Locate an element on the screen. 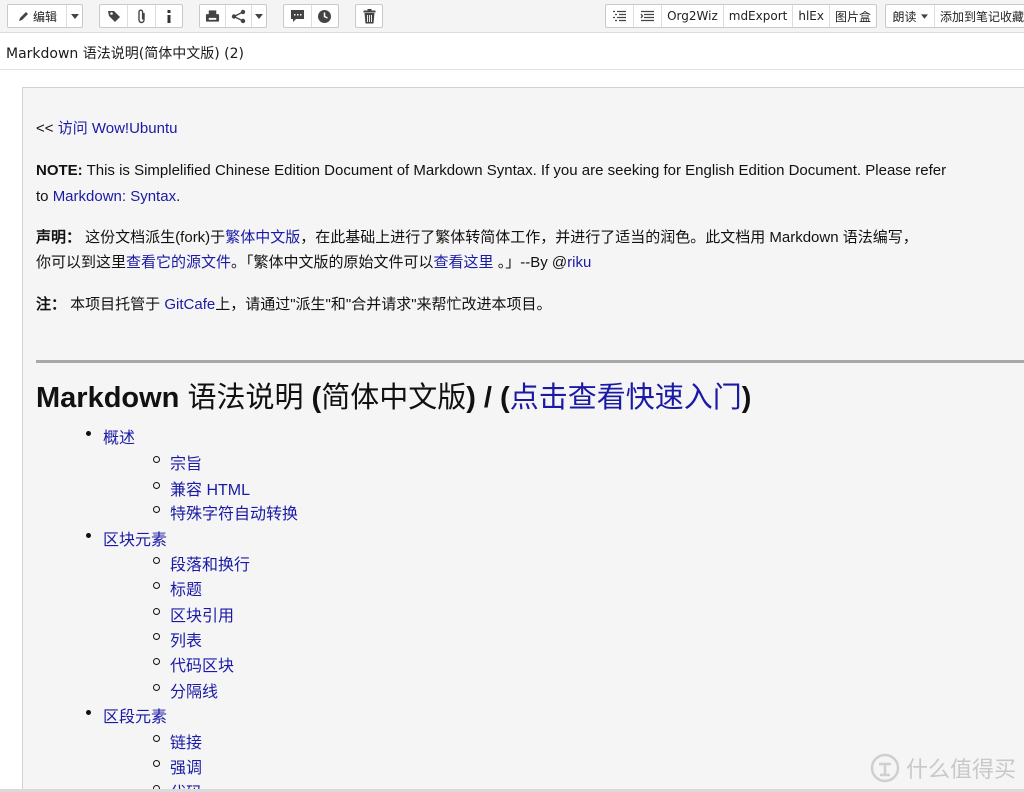  share-group is located at coordinates (233, 16).